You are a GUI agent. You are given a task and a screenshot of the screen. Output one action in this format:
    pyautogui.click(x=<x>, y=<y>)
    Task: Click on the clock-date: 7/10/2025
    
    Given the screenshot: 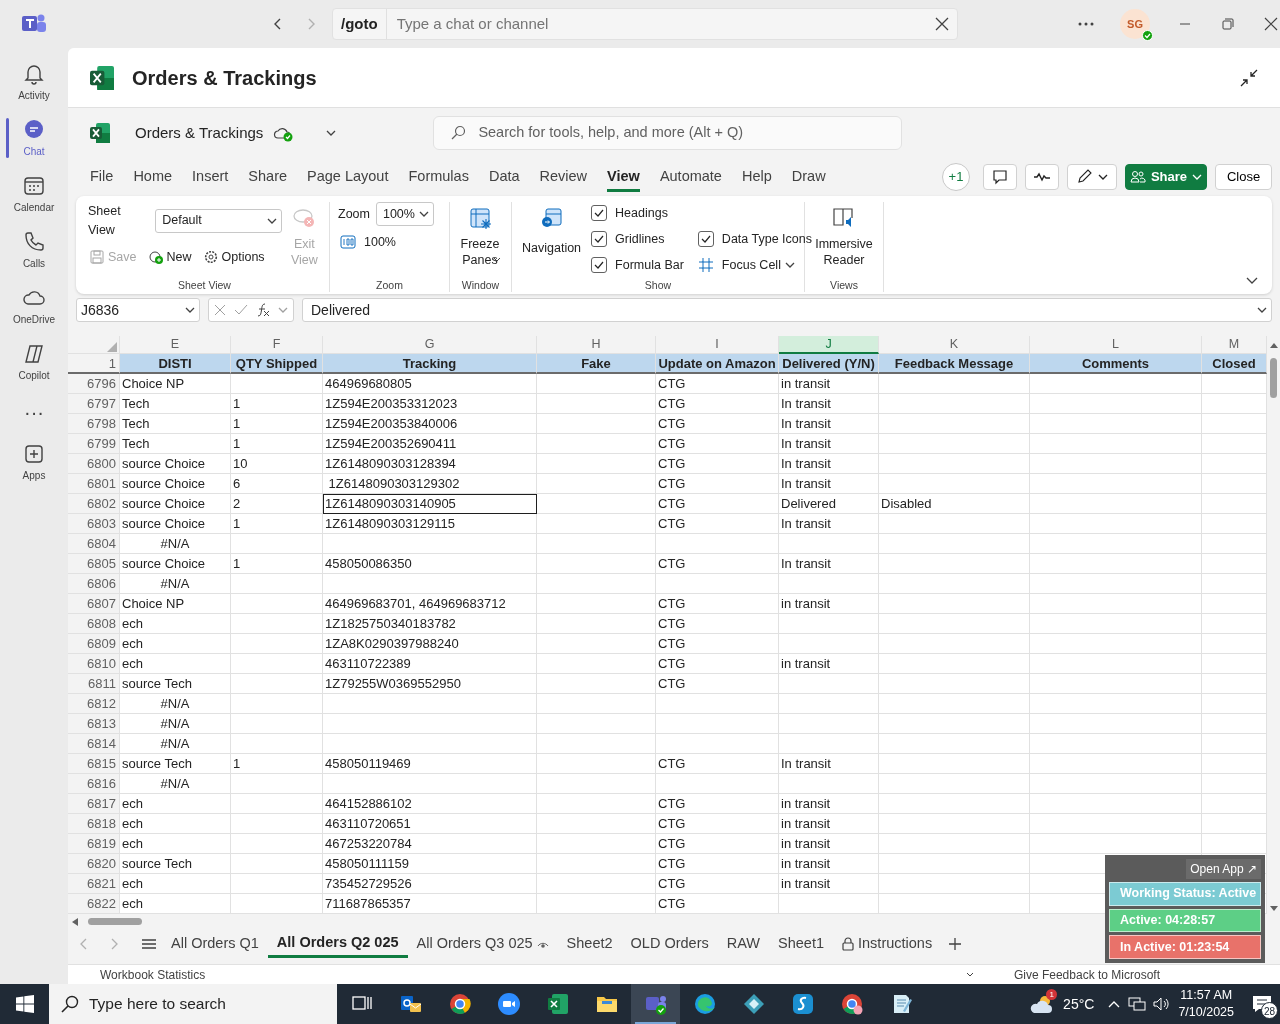 What is the action you would take?
    pyautogui.click(x=1206, y=1012)
    